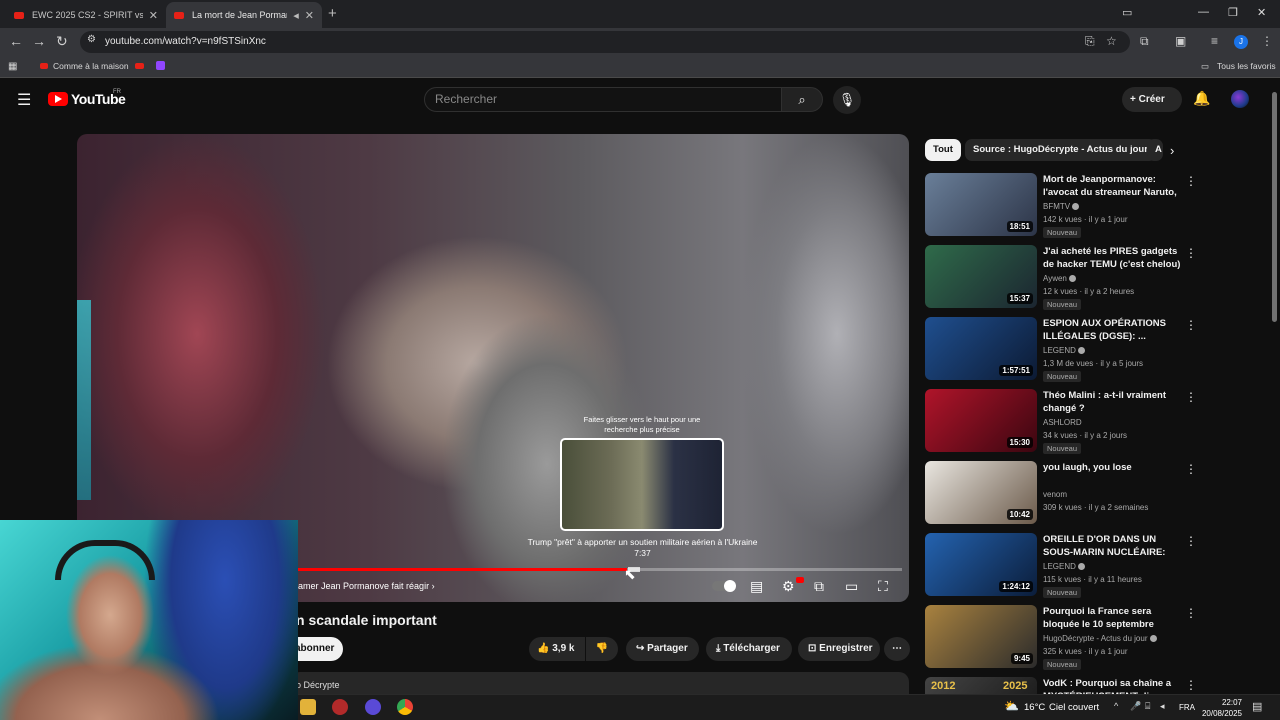 This screenshot has width=1280, height=720. I want to click on apps-grid-icon: ▦, so click(12, 66).